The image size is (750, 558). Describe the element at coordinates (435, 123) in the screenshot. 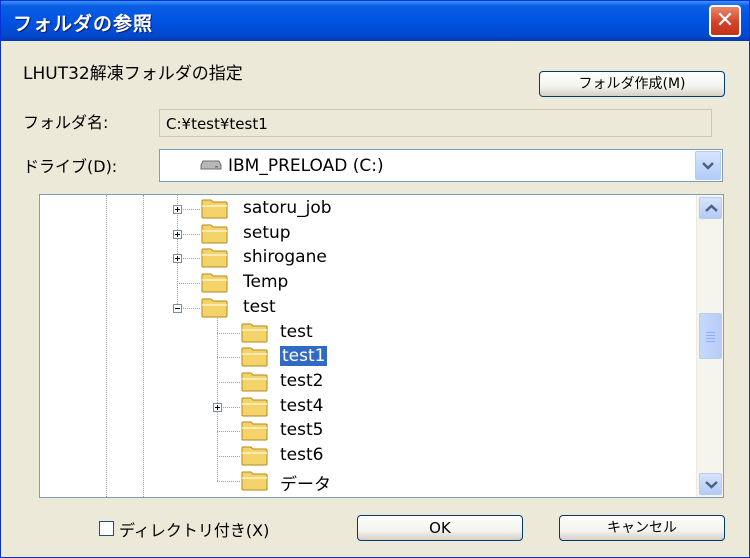

I see `folder-name-field: C:¥test¥test1` at that location.